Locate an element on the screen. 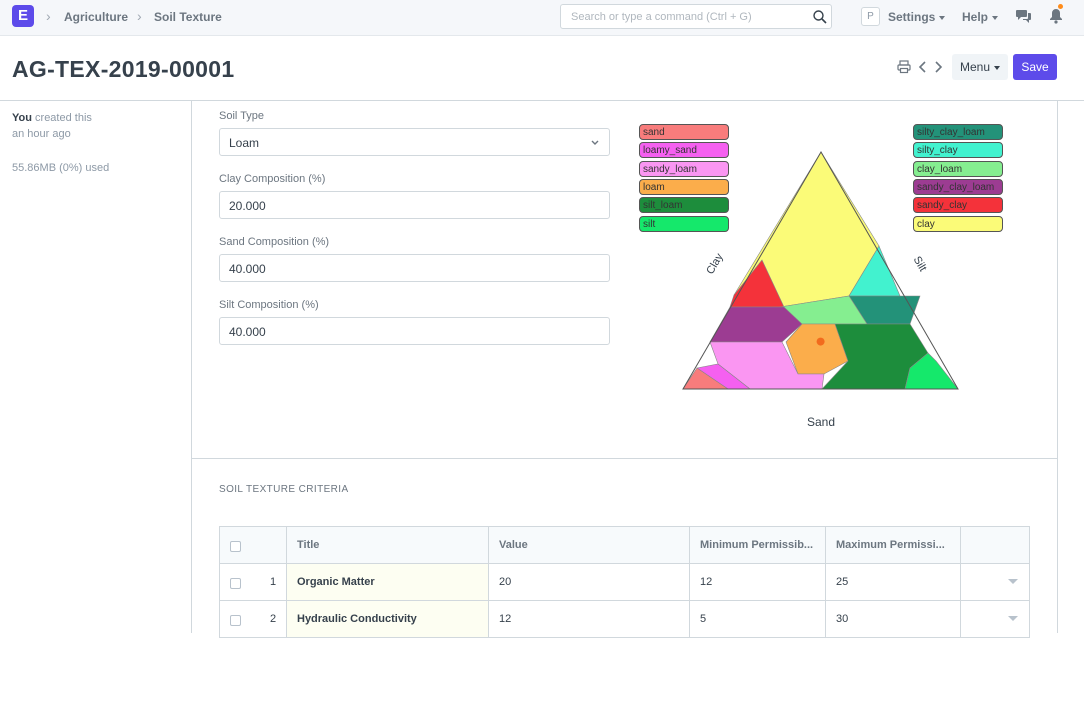  table-row: 1 Organic Matter 20 12 25 is located at coordinates (624, 582).